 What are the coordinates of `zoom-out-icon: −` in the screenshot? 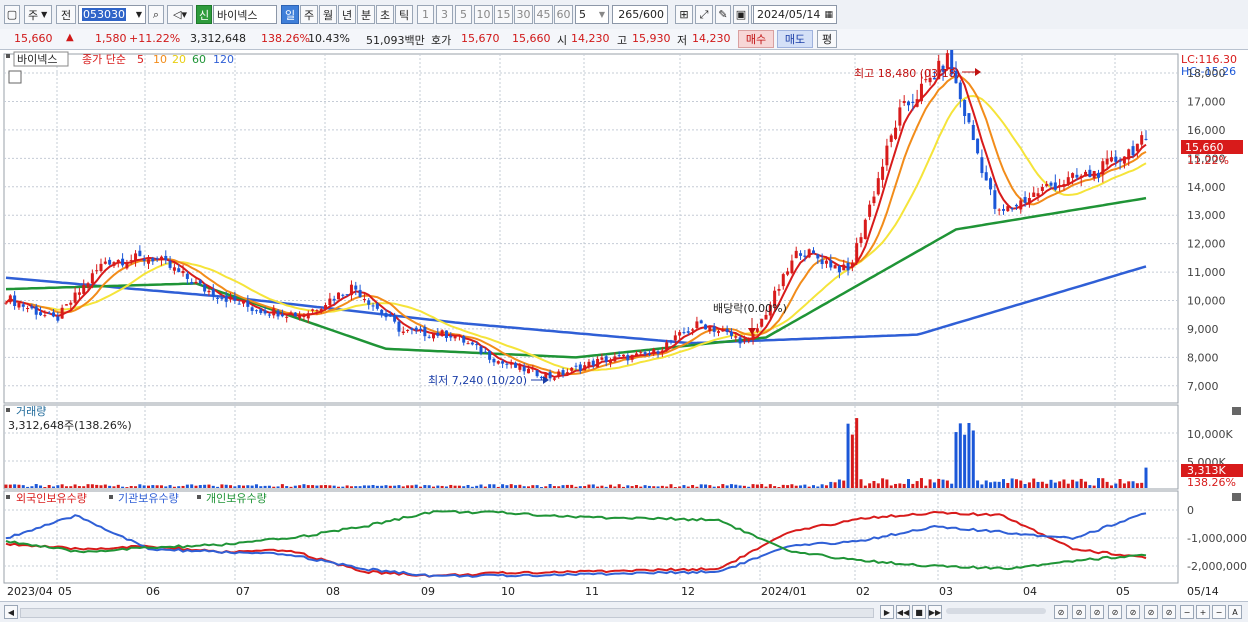 It's located at (1187, 612).